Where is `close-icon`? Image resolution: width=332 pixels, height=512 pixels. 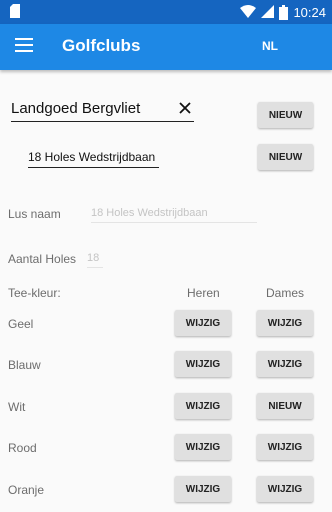
close-icon is located at coordinates (185, 108).